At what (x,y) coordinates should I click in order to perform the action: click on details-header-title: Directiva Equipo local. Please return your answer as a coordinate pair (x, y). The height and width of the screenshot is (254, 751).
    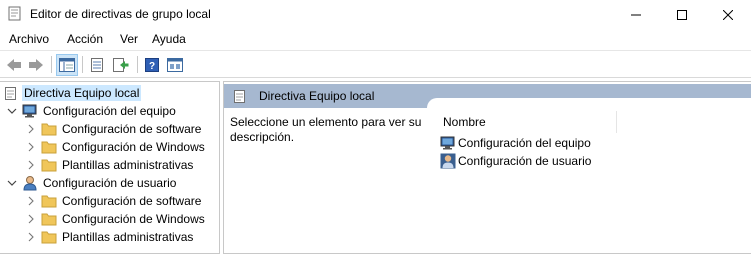
    Looking at the image, I should click on (317, 96).